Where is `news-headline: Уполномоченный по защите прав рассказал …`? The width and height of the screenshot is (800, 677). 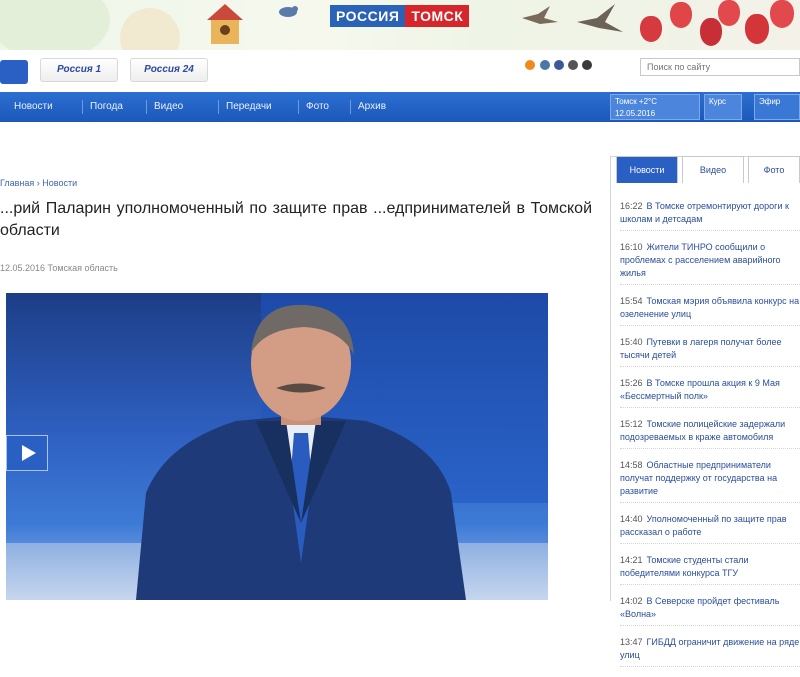
news-headline: Уполномоченный по защите прав рассказал … is located at coordinates (703, 525).